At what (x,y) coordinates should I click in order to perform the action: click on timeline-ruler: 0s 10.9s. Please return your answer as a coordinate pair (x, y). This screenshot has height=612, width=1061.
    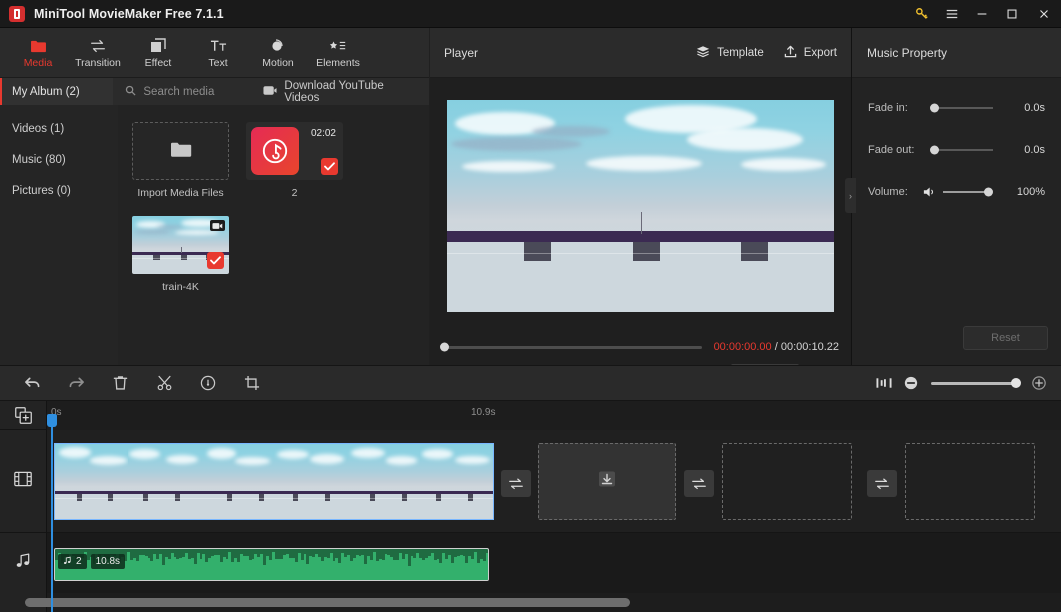
    Looking at the image, I should click on (554, 415).